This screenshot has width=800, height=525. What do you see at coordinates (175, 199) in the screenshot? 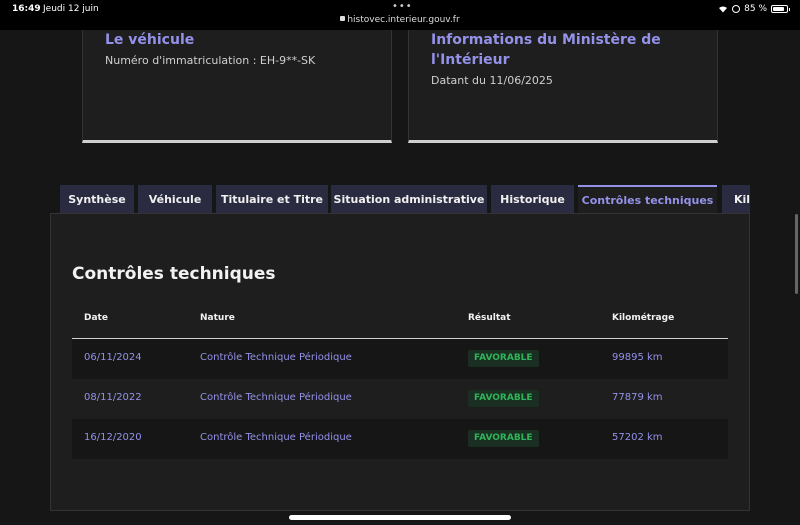
I see `tab-vehicule: Véhicule` at bounding box center [175, 199].